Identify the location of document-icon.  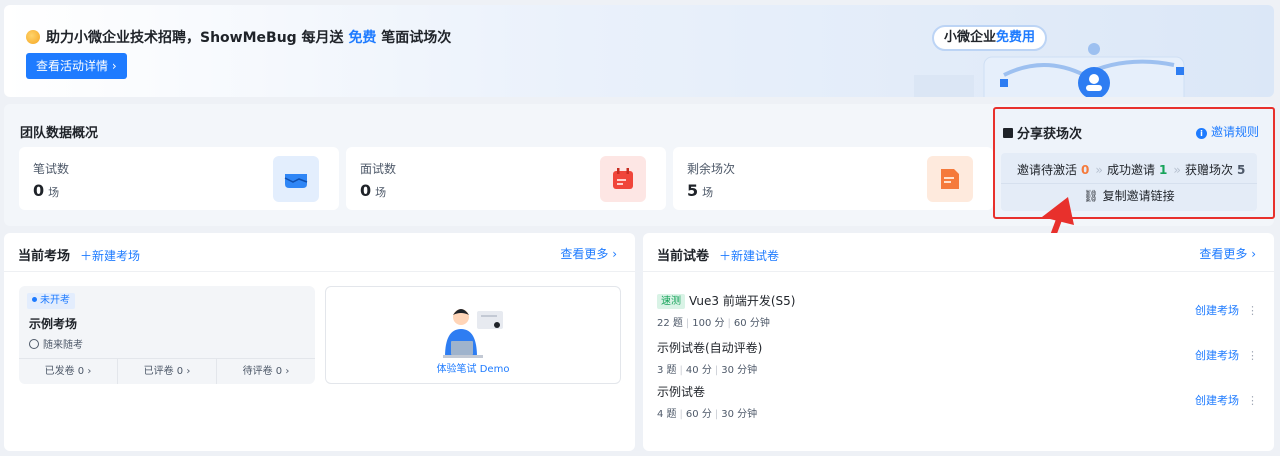
(950, 179).